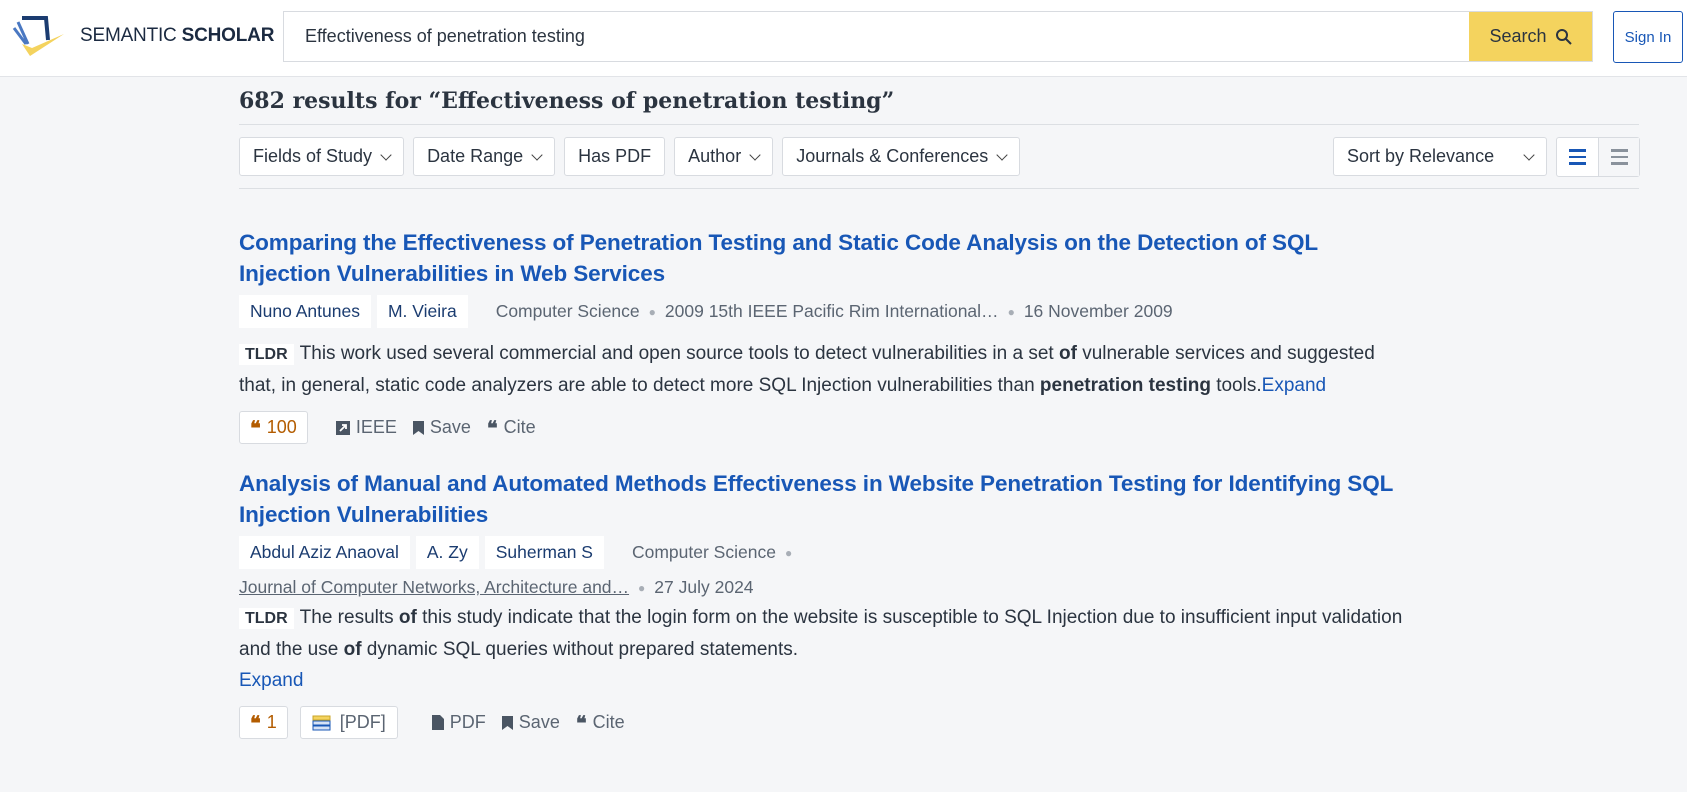  Describe the element at coordinates (366, 427) in the screenshot. I see `ieee-link: IEEE` at that location.